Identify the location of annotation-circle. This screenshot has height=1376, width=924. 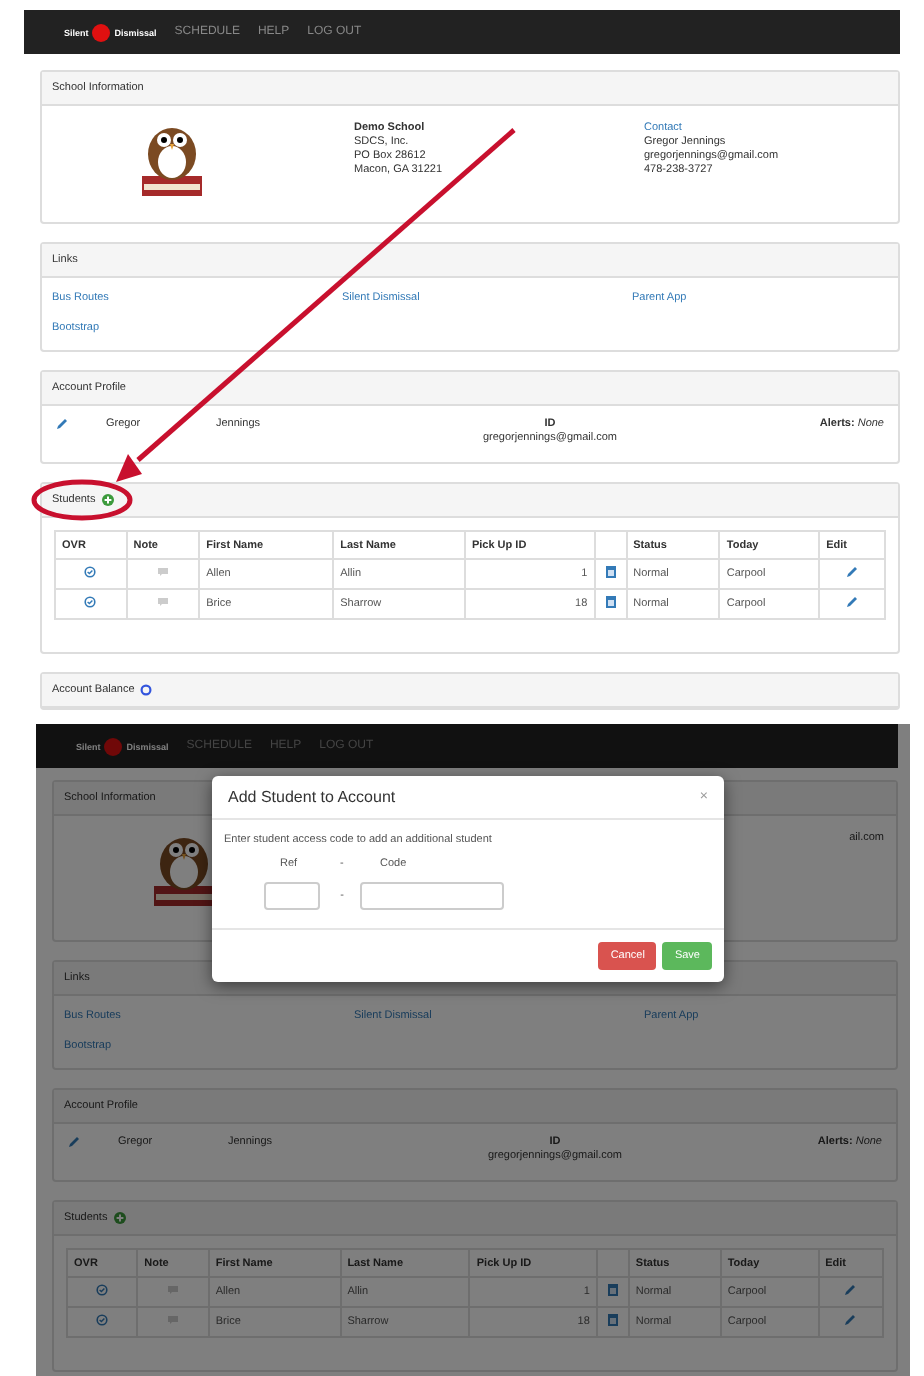
(82, 500).